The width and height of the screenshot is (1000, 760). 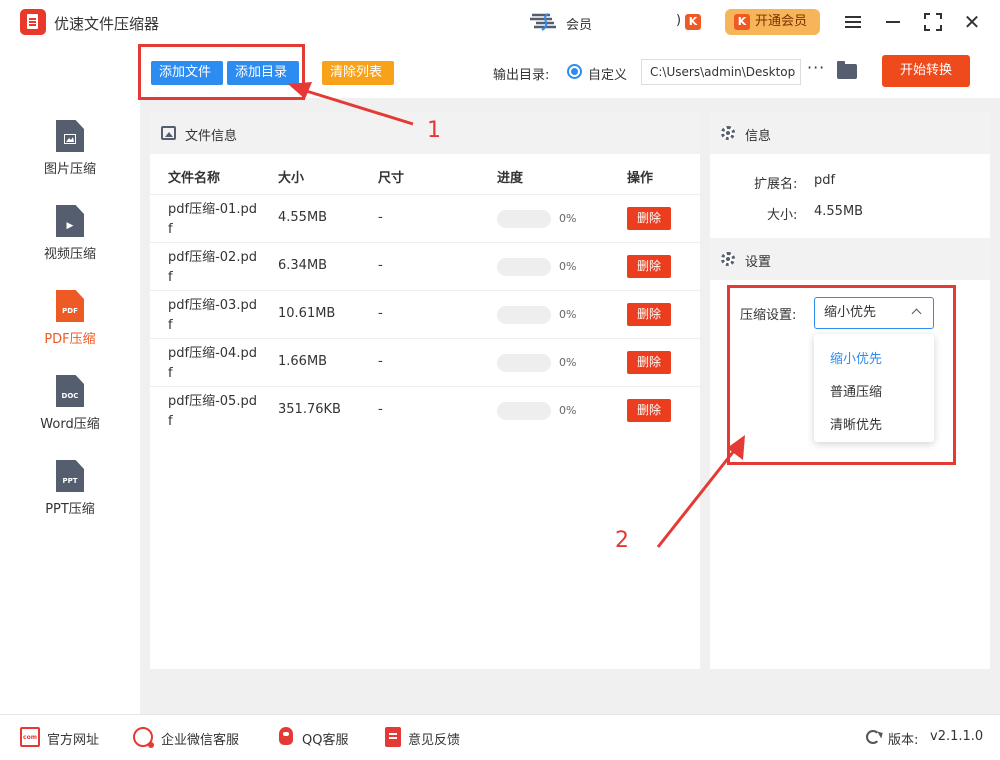 I want to click on pdf-file-tag: PDF, so click(x=70, y=311).